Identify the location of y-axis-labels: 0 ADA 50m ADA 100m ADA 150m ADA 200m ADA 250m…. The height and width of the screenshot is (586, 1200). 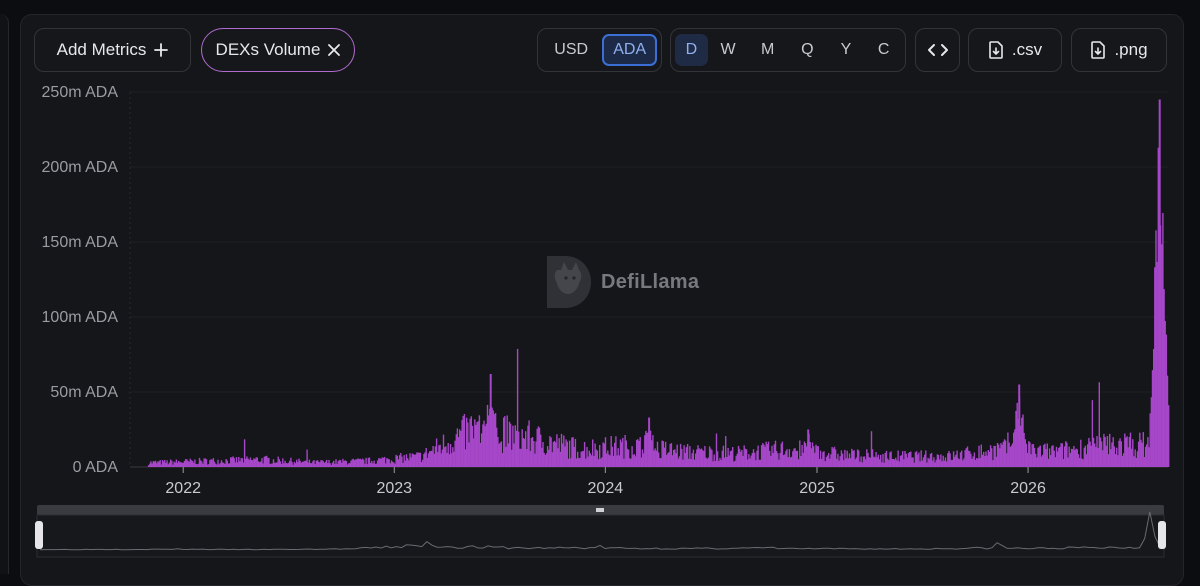
(80, 280).